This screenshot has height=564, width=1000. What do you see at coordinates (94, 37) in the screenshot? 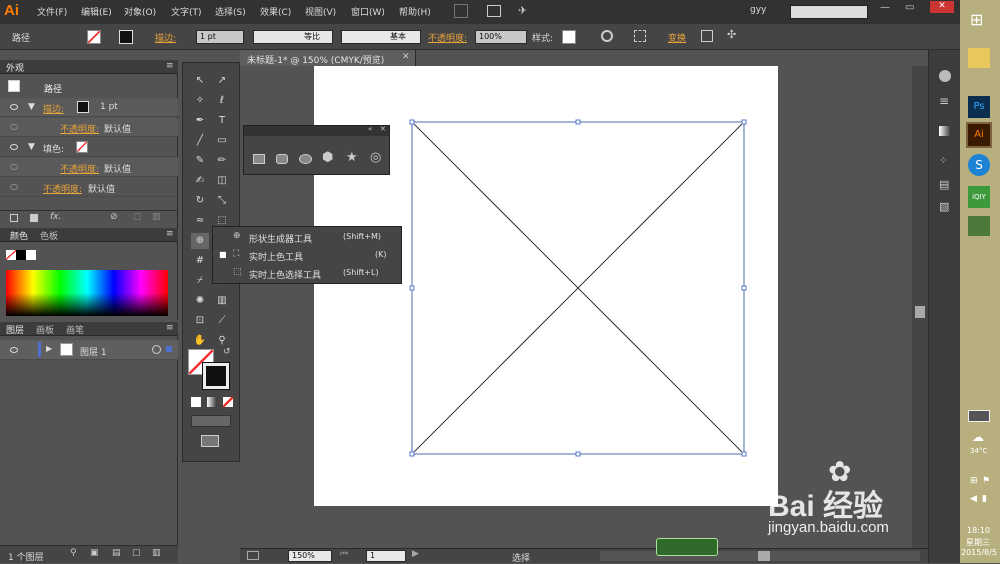
I see `fill-swatch` at bounding box center [94, 37].